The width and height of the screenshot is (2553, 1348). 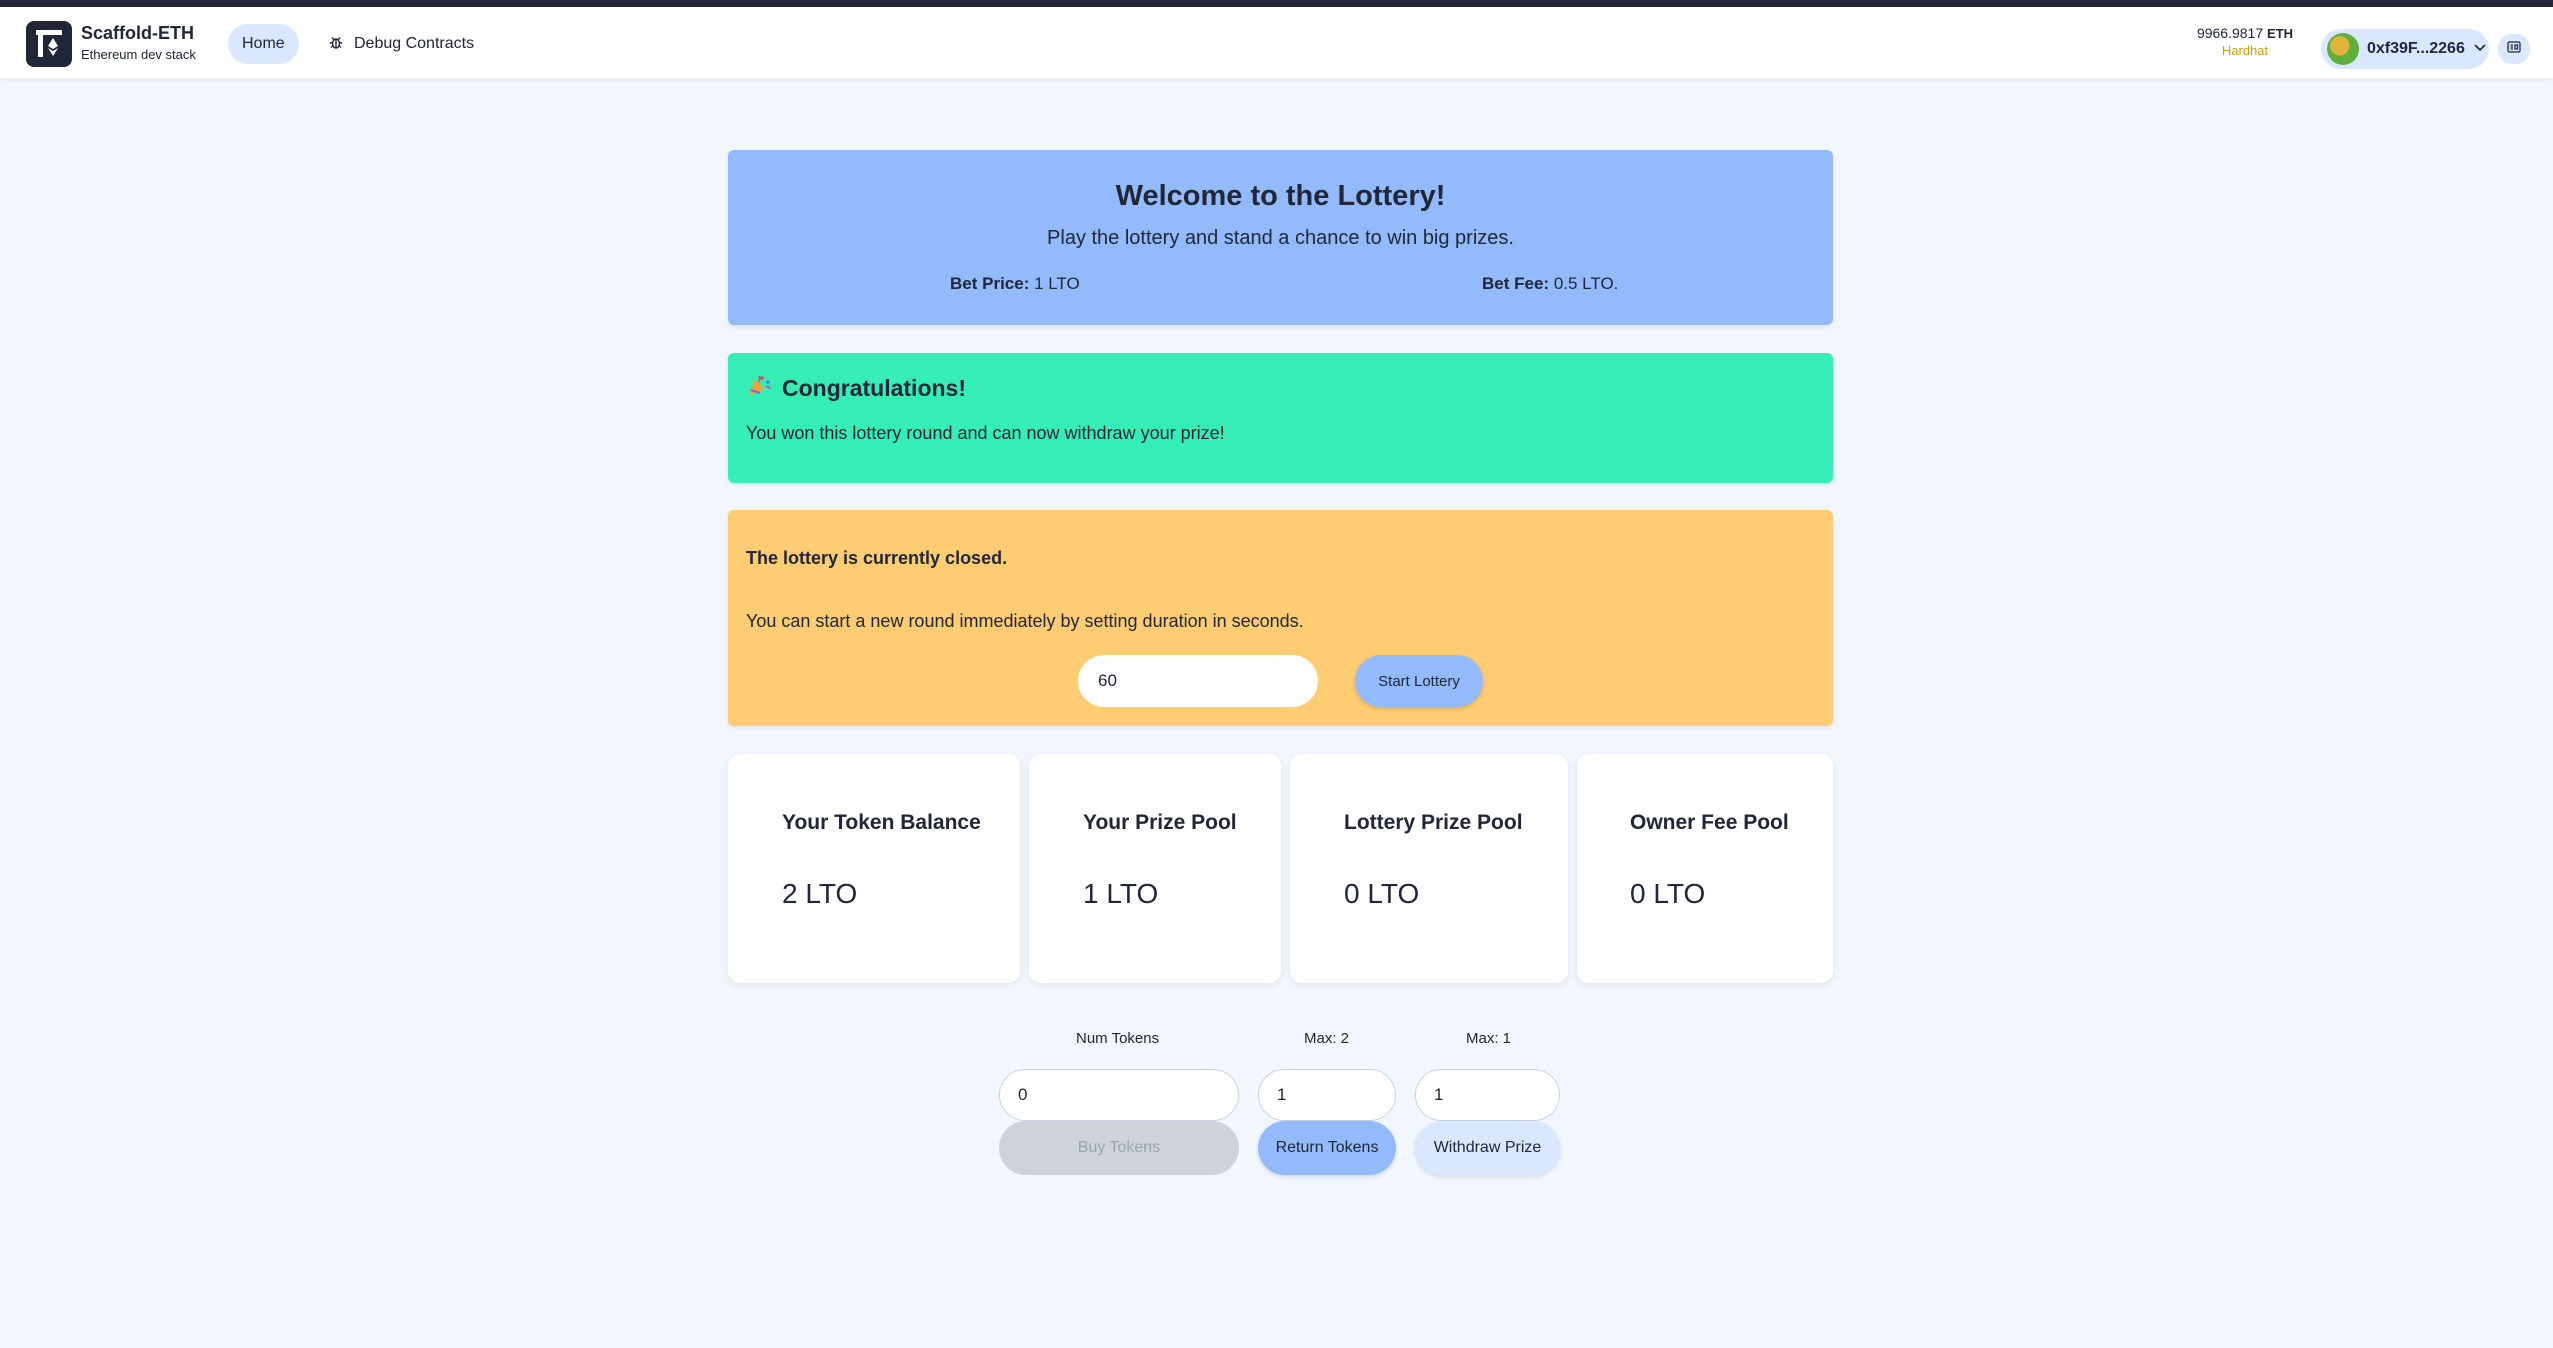 What do you see at coordinates (1119, 1148) in the screenshot?
I see `buy-tokens-button: Buy Tokens` at bounding box center [1119, 1148].